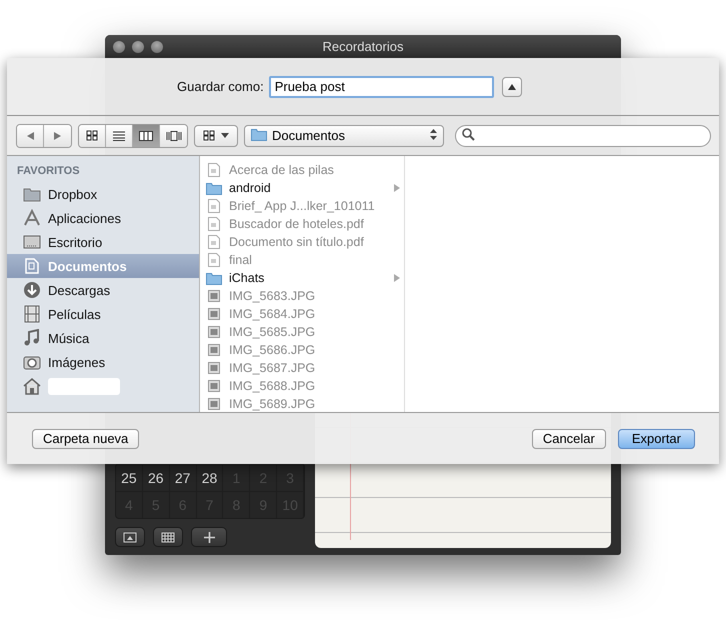  Describe the element at coordinates (48, 172) in the screenshot. I see `sidebar-section-header: FAVORITOS` at that location.